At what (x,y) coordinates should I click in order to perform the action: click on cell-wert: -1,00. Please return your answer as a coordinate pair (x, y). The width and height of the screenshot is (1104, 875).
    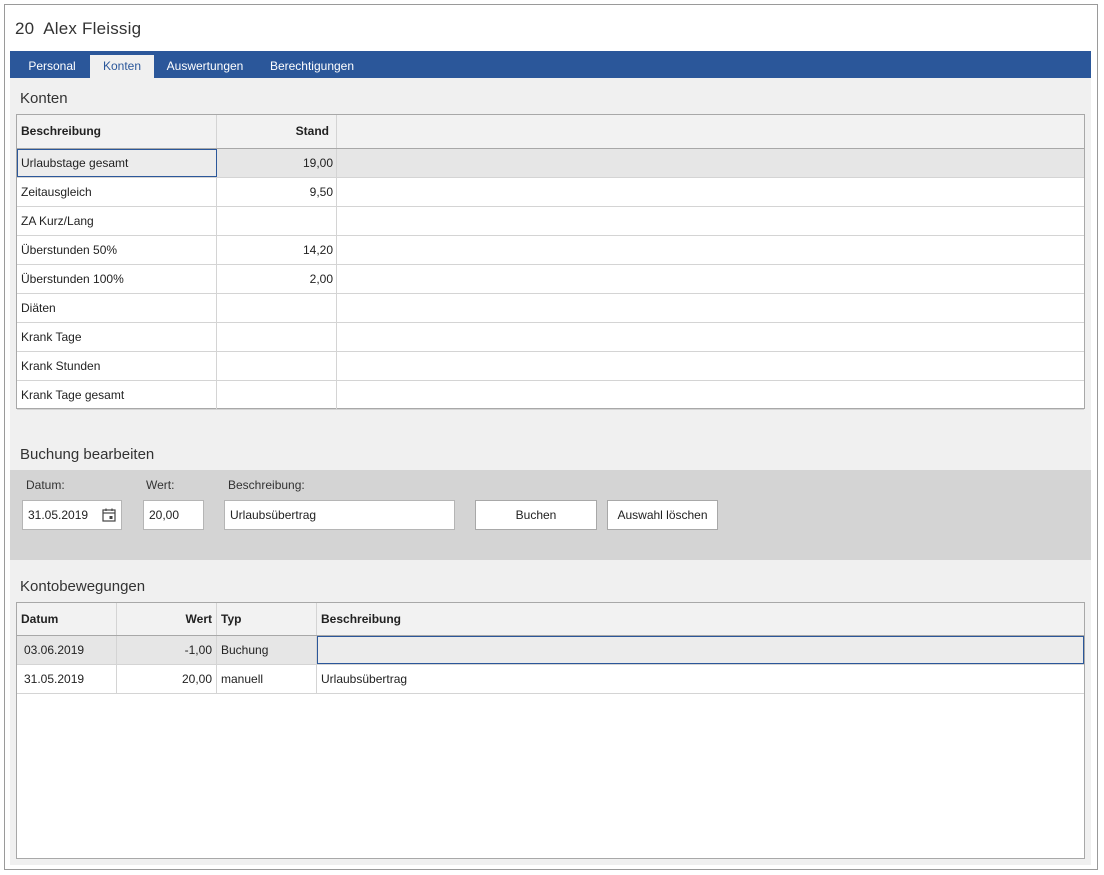
    Looking at the image, I should click on (167, 650).